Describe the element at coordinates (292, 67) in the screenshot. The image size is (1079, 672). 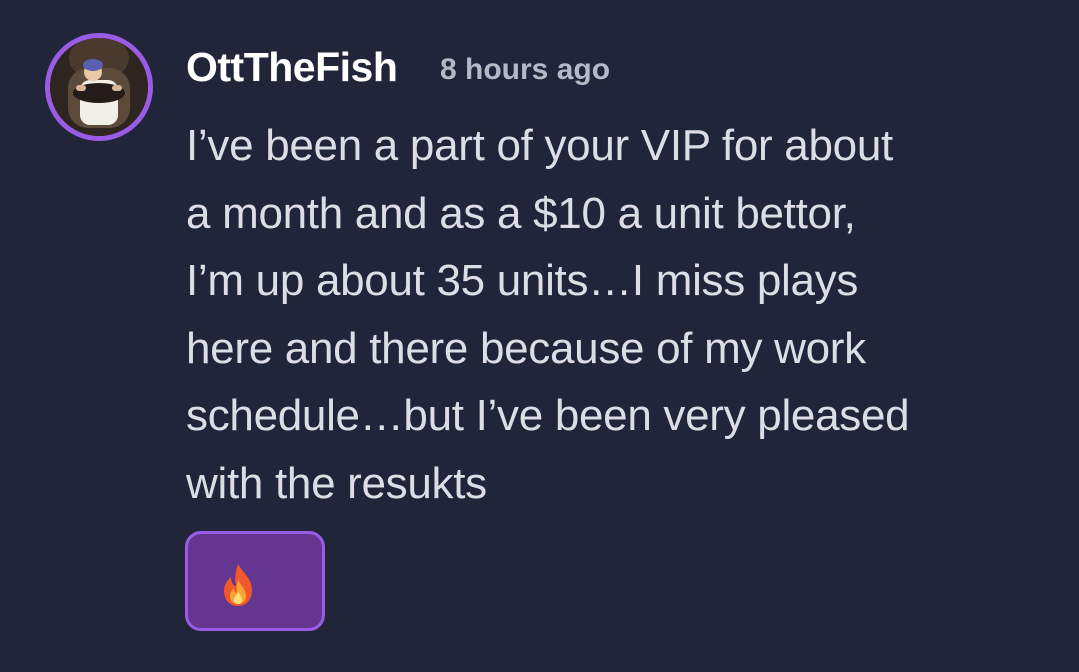
I see `username: OttTheFish` at that location.